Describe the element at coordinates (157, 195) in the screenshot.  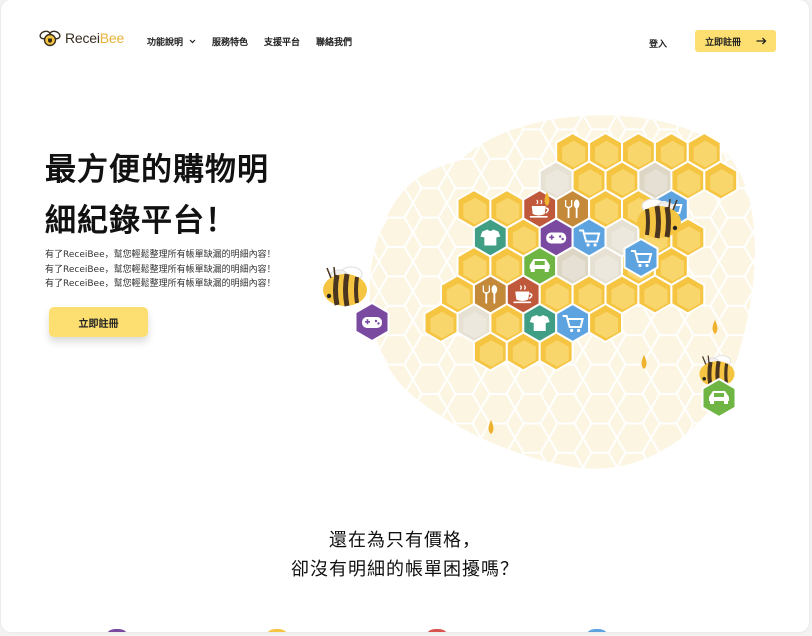
I see `hero-title: 最方便的購物明 細紀錄平台！` at that location.